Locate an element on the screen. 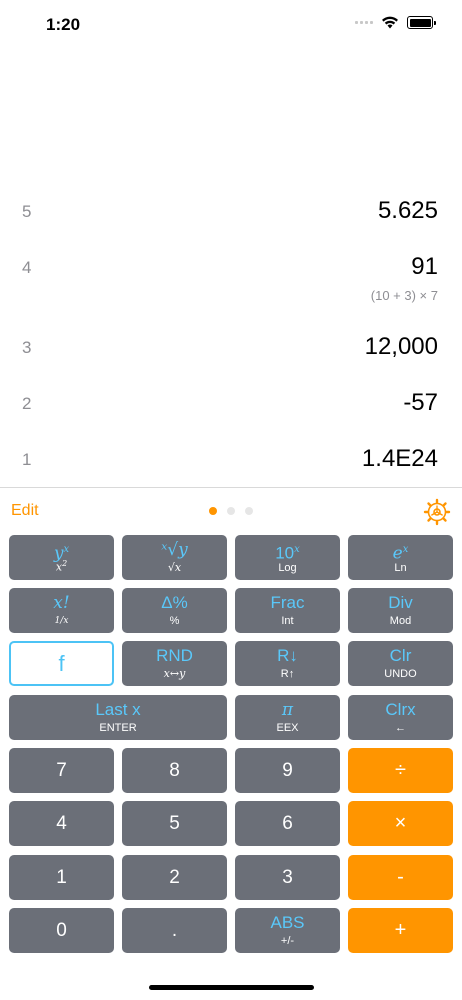  stack-value: -57 is located at coordinates (420, 402).